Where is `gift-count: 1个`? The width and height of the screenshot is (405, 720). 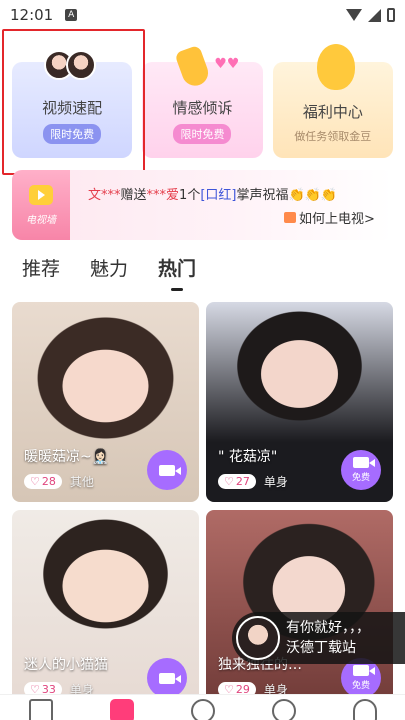
gift-count: 1个 is located at coordinates (190, 195).